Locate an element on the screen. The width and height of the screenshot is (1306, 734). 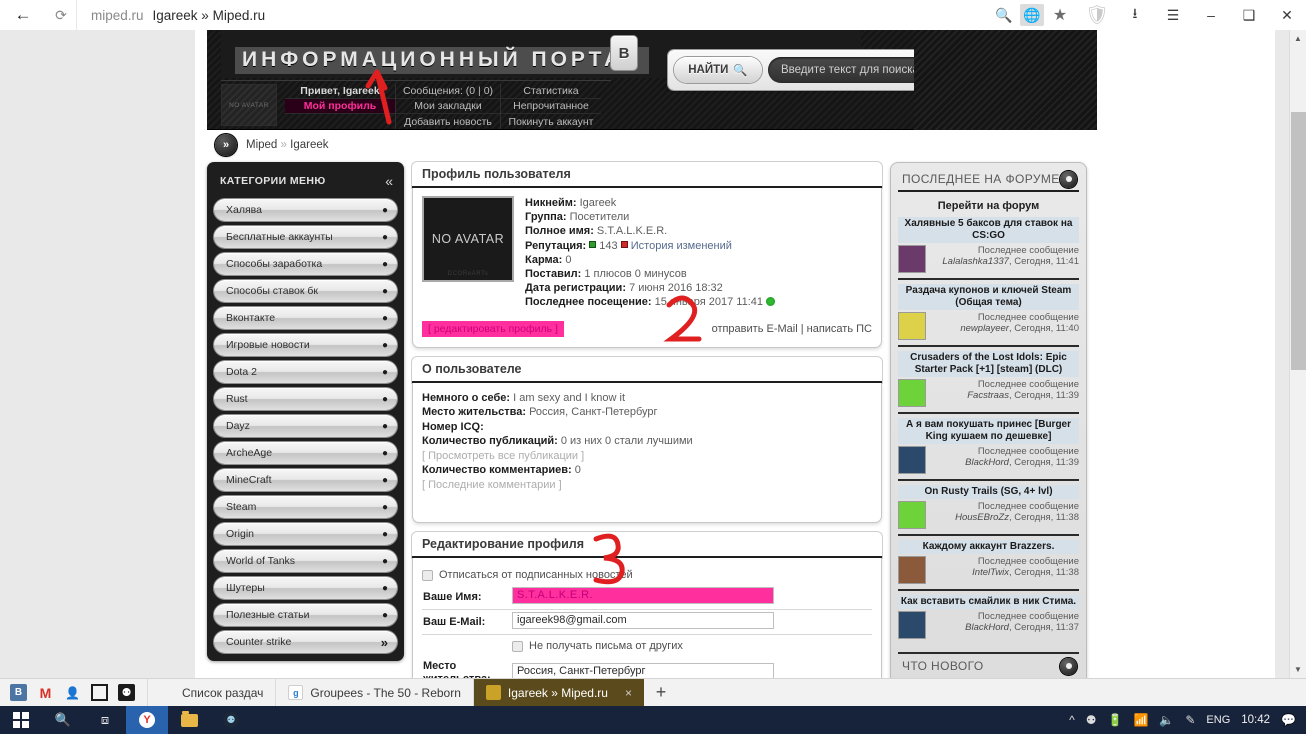
add-news-link: Добавить новость is located at coordinates (448, 121).